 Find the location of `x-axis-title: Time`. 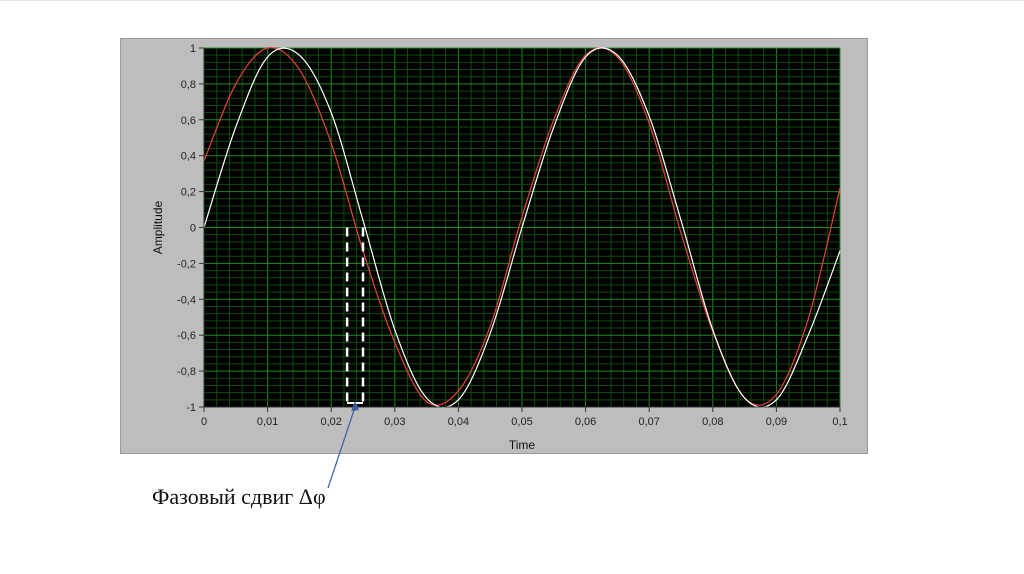

x-axis-title: Time is located at coordinates (522, 445).